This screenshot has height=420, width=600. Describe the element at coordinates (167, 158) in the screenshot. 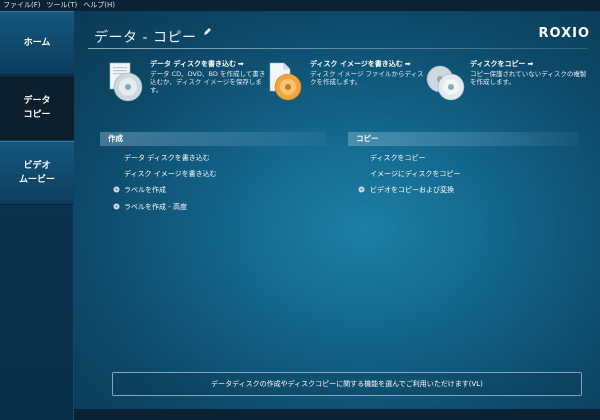

I see `link-write-data-disc: データ ディスクを書き込む` at that location.